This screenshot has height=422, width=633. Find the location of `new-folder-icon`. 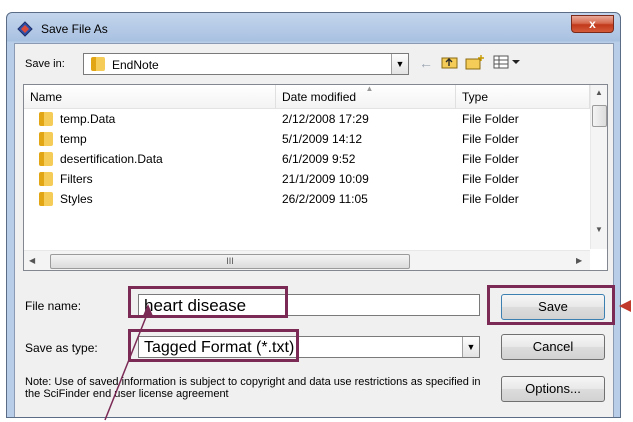

new-folder-icon is located at coordinates (475, 63).